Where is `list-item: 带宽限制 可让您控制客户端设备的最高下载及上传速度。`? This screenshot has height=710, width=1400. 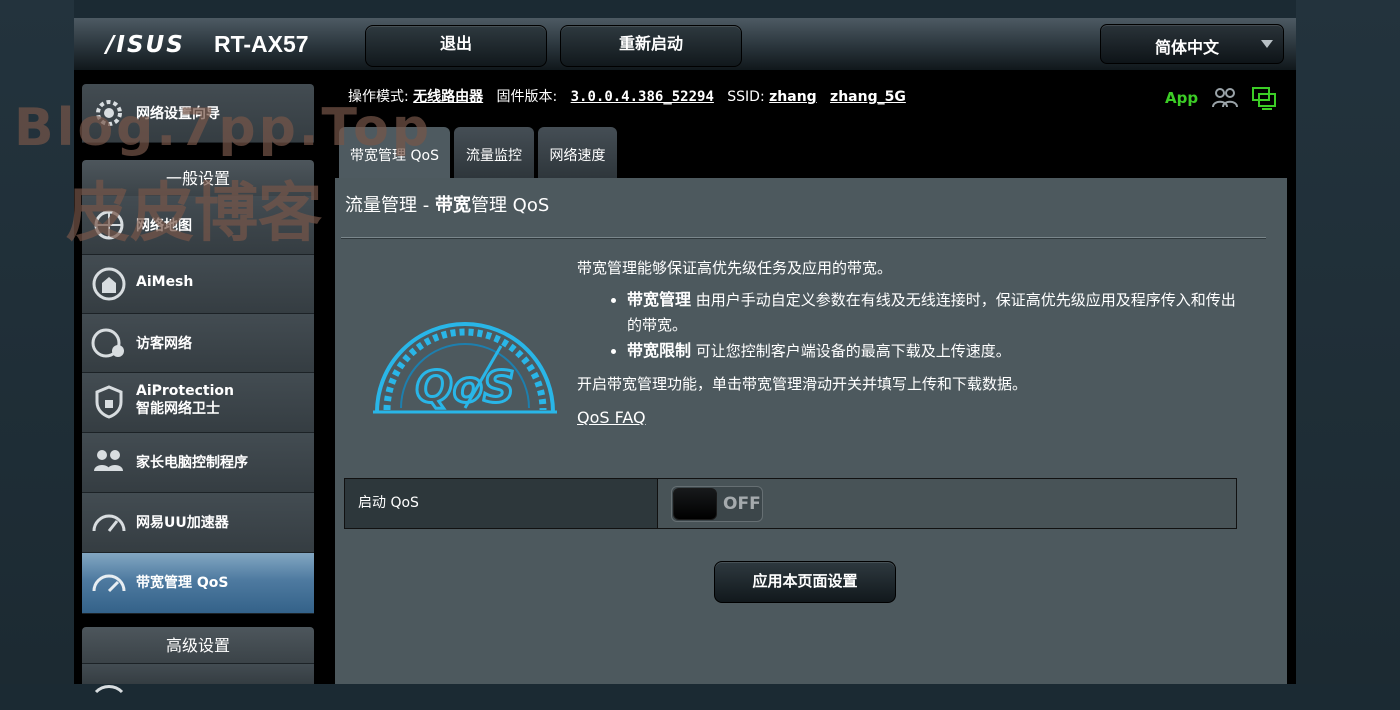
list-item: 带宽限制 可让您控制客户端设备的最高下载及上传速度。 is located at coordinates (932, 351).